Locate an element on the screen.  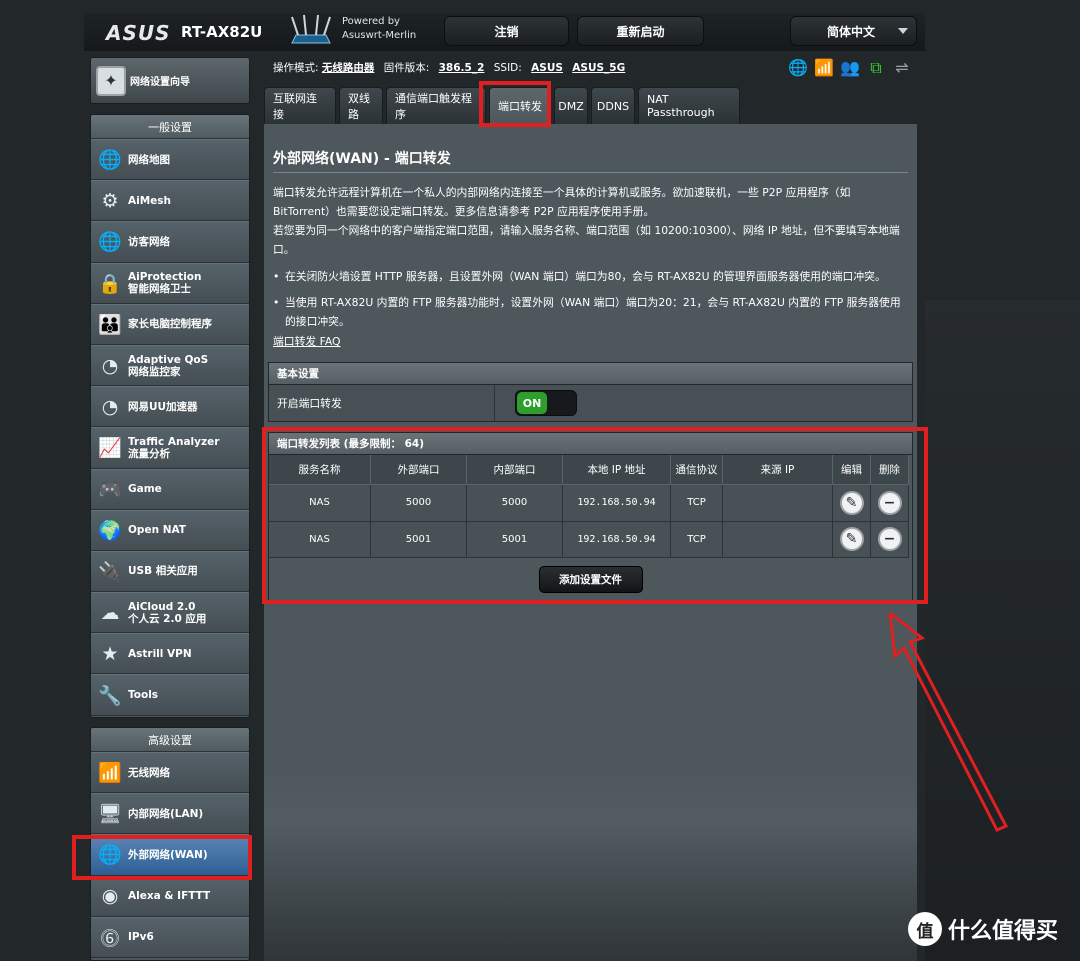
wifi-status-icon: 📶 is located at coordinates (824, 68).